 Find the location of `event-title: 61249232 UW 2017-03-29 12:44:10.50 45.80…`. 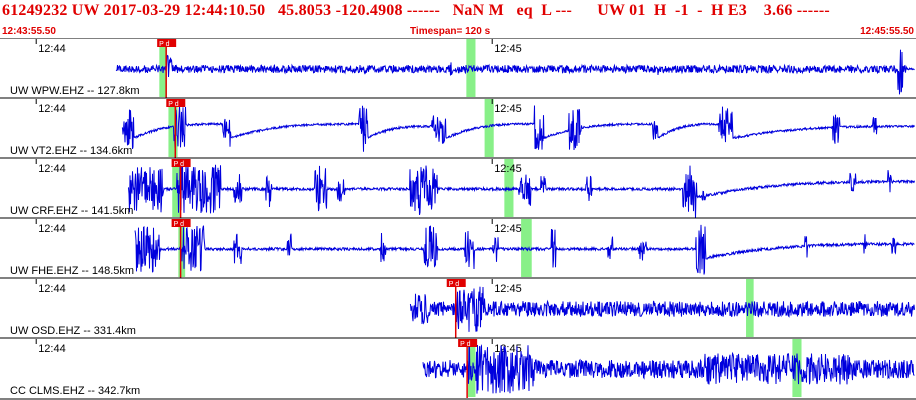

event-title: 61249232 UW 2017-03-29 12:44:10.50 45.80… is located at coordinates (416, 10).